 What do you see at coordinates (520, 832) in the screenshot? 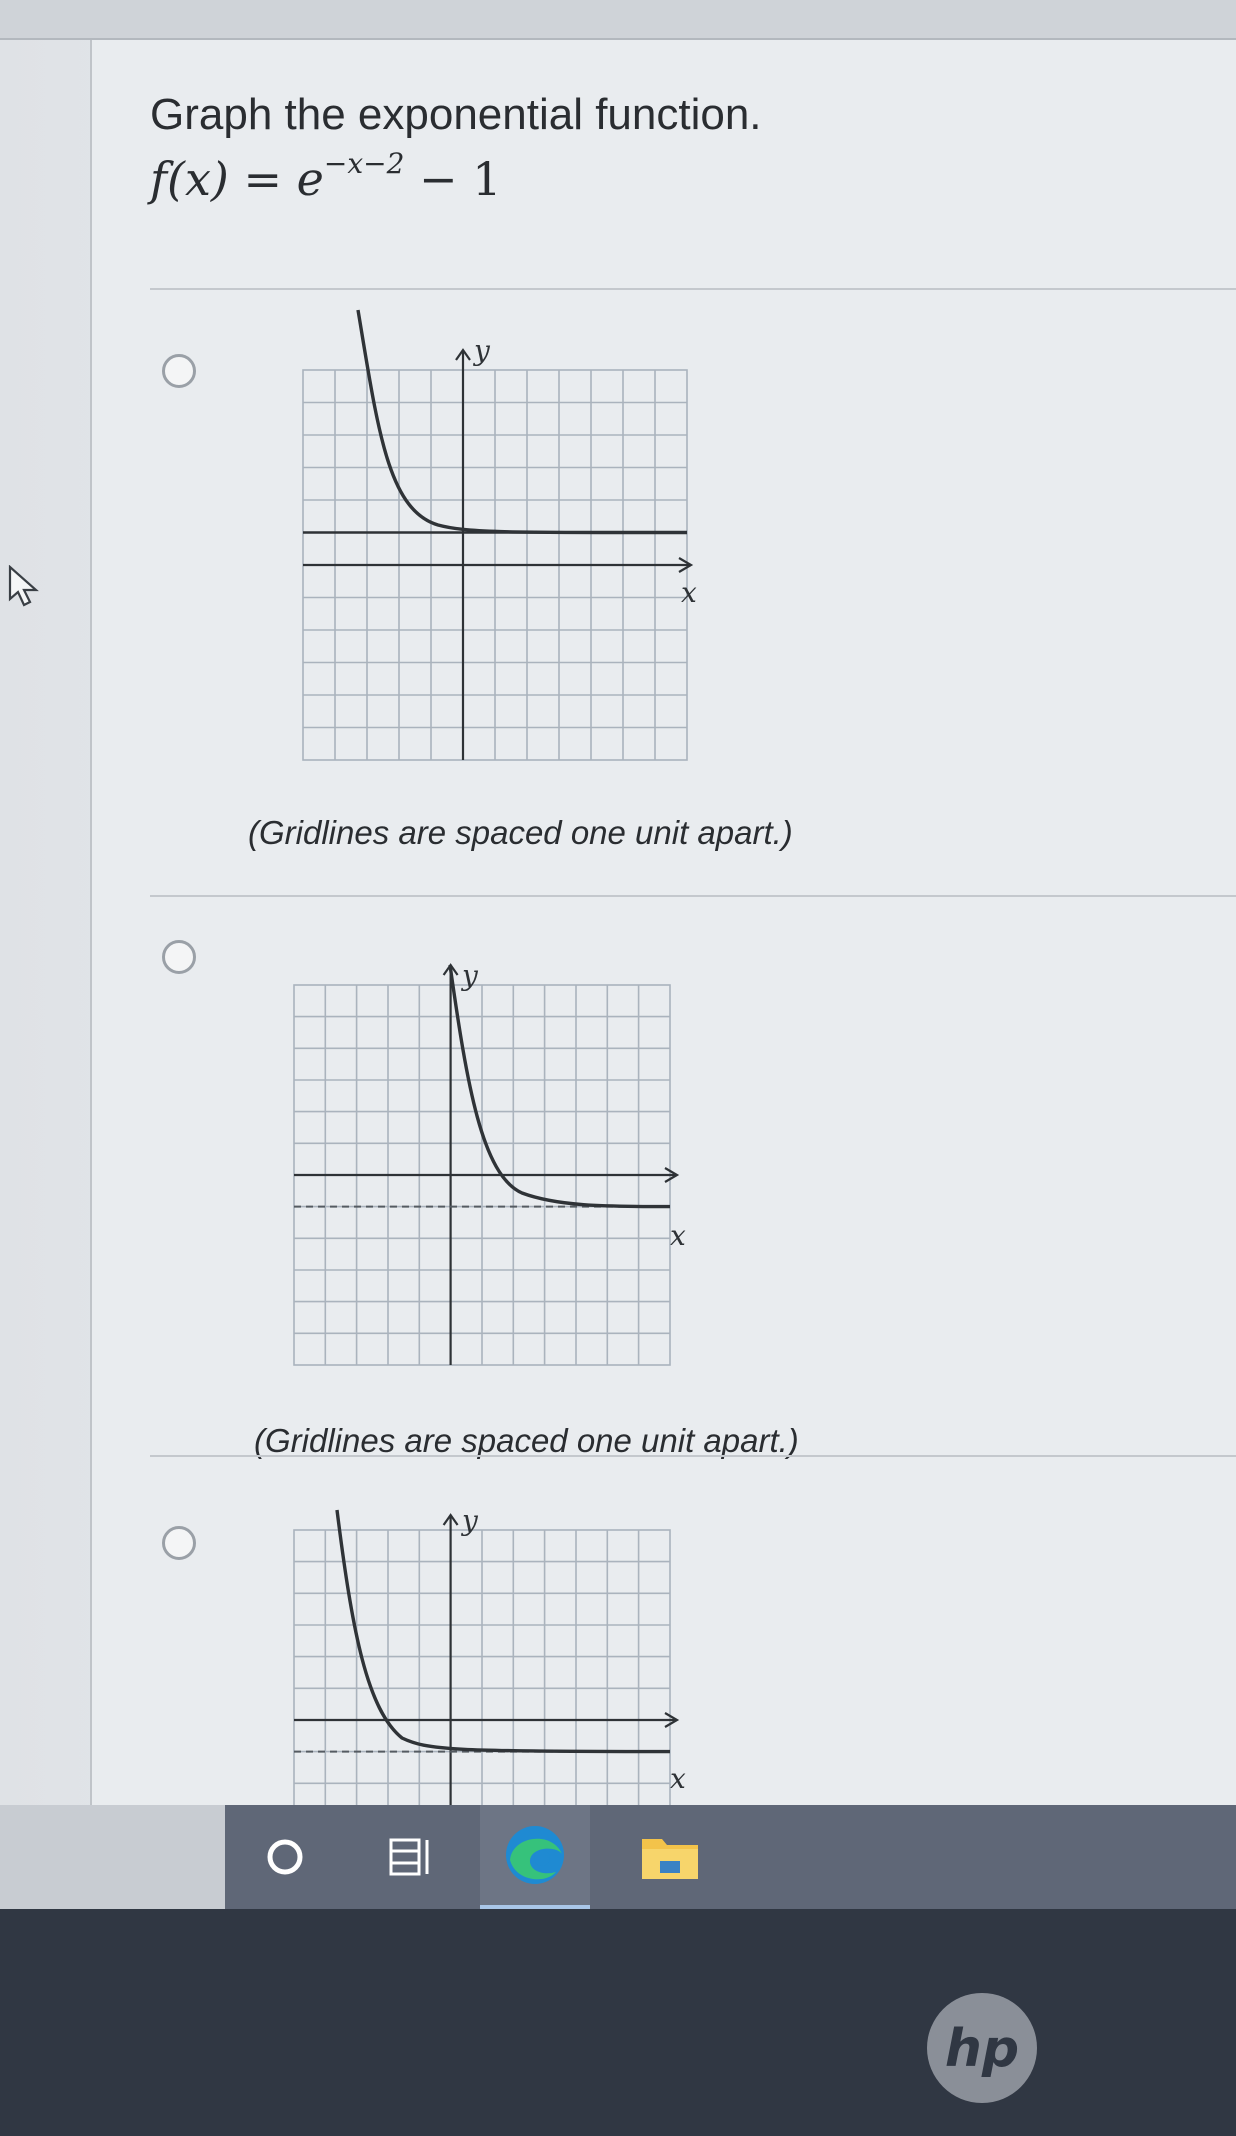
I see `choice-a-caption: (Gridlines are spaced one unit apart.)` at bounding box center [520, 832].